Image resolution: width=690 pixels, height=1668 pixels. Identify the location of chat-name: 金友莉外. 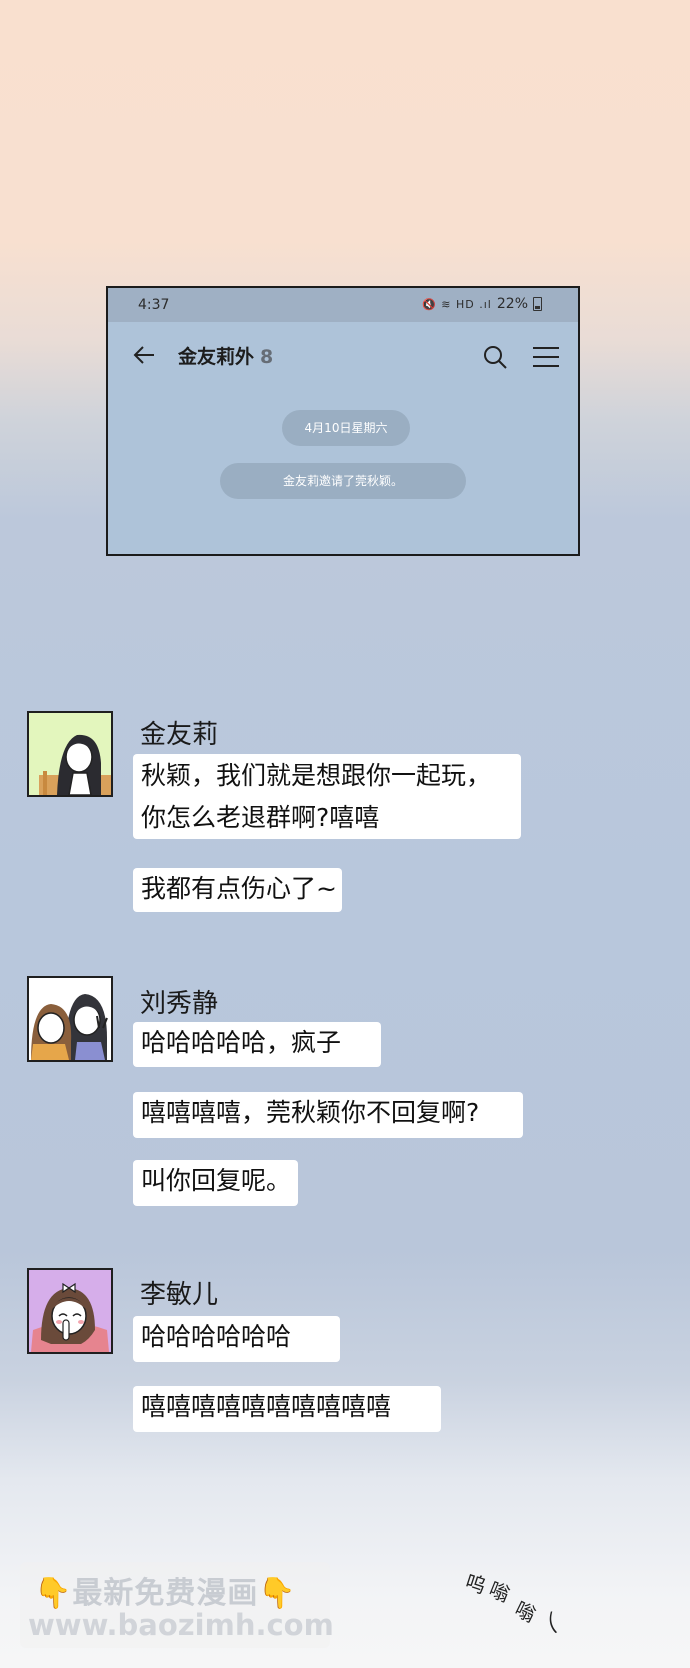
(216, 357).